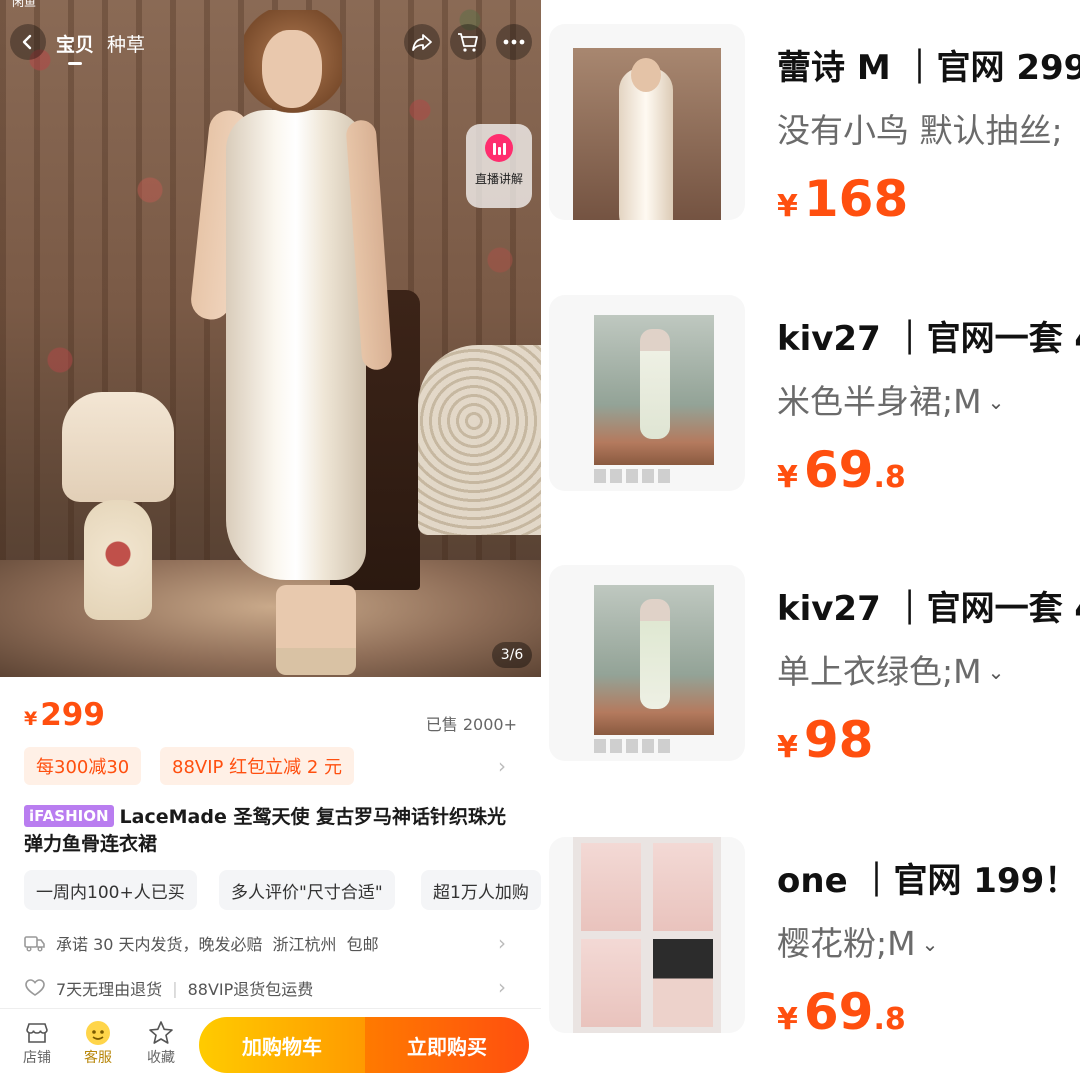  I want to click on item-spec: 樱花粉;M ⌄, so click(857, 941).